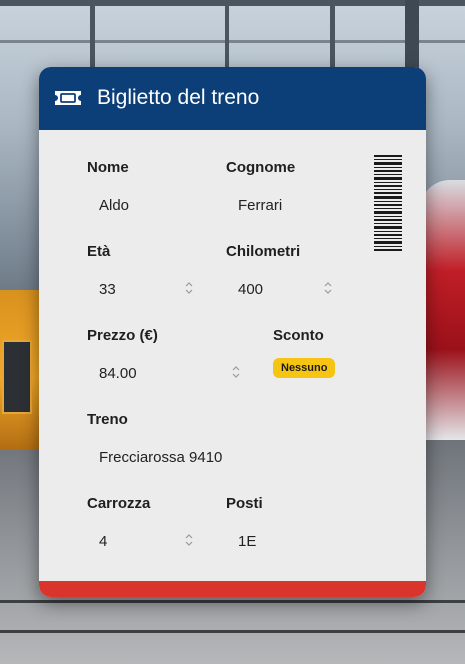 The height and width of the screenshot is (664, 465). What do you see at coordinates (99, 251) in the screenshot?
I see `eta-label: Età` at bounding box center [99, 251].